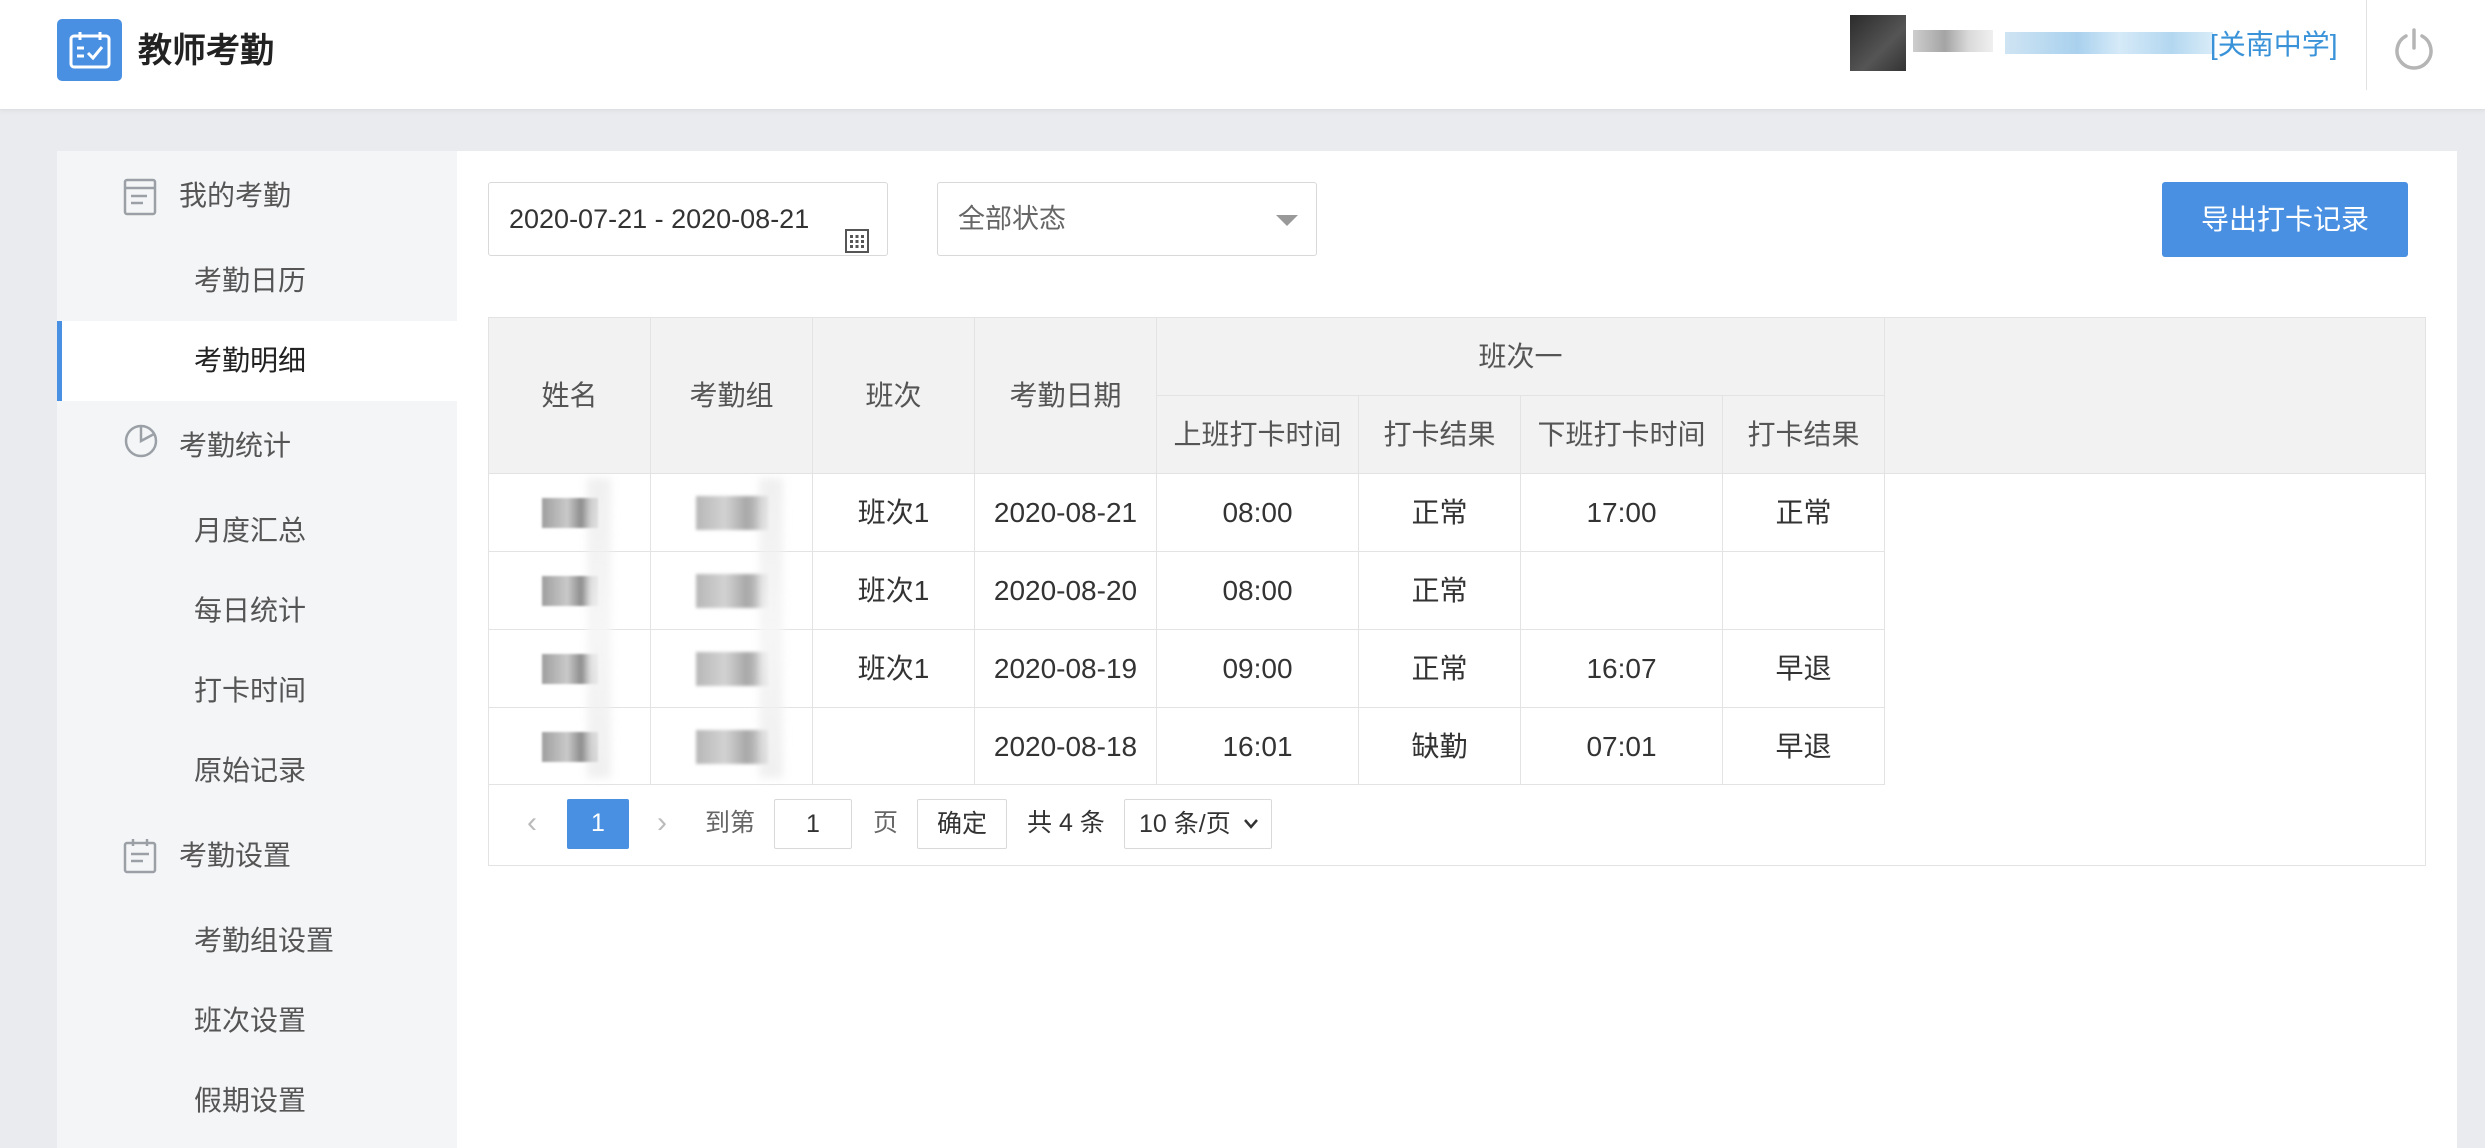  Describe the element at coordinates (1066, 823) in the screenshot. I see `total-count: 共 4 条` at that location.